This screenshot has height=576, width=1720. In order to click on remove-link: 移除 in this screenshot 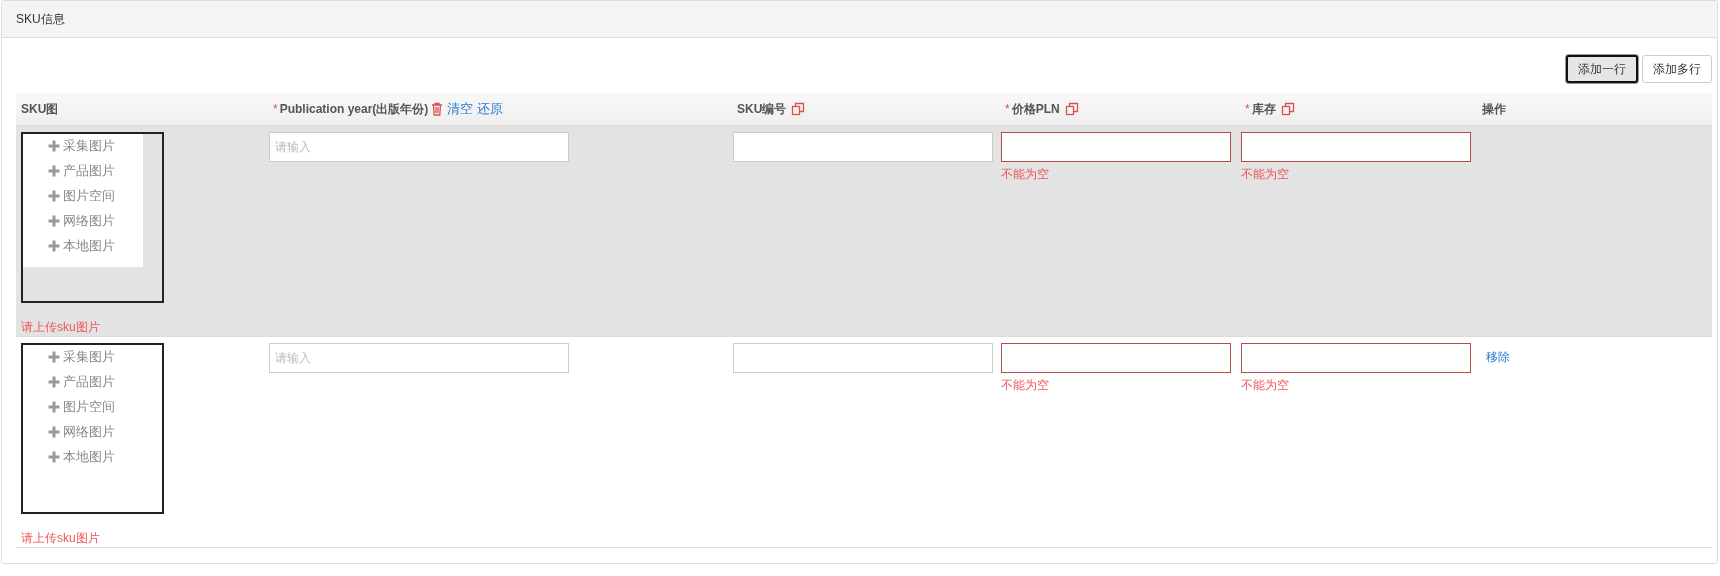, I will do `click(1494, 354)`.